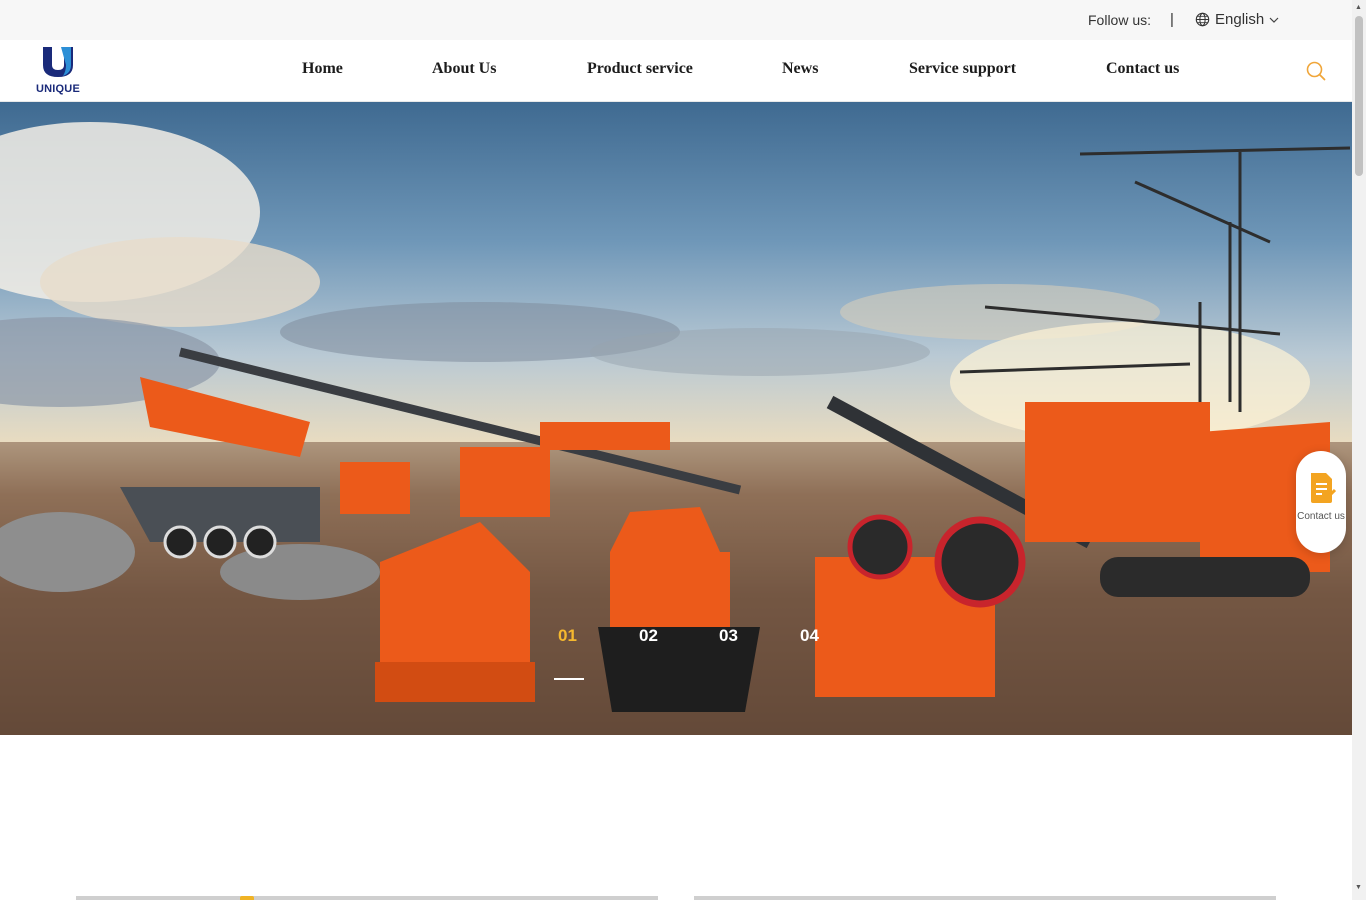 This screenshot has width=1366, height=900. Describe the element at coordinates (1358, 887) in the screenshot. I see `scroll-down-icon: ▼` at that location.